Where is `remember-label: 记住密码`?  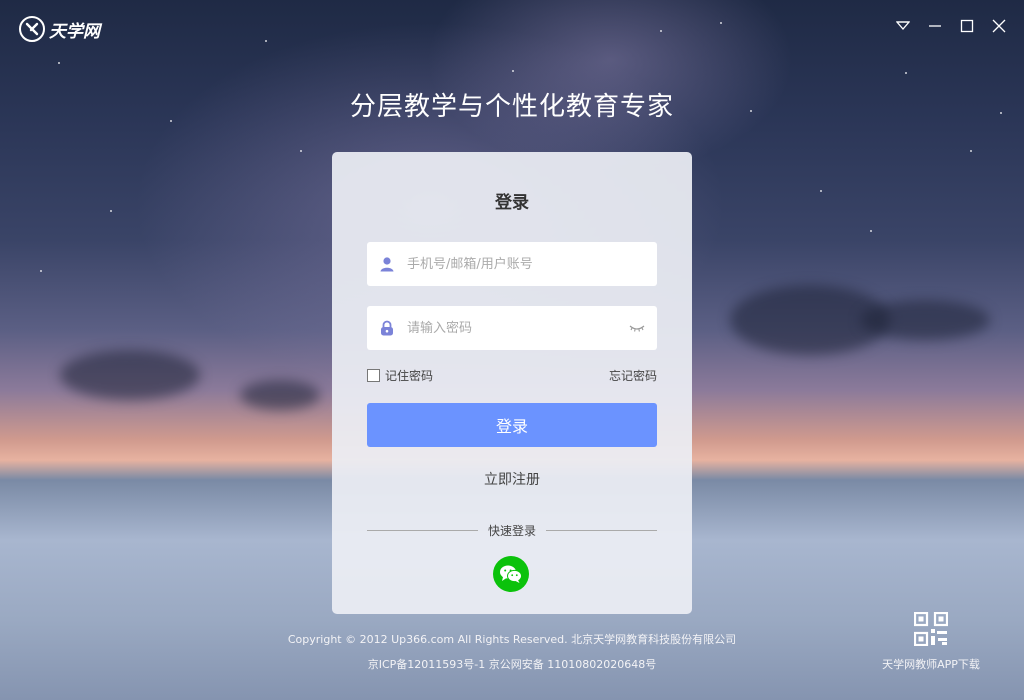
remember-label: 记住密码 is located at coordinates (409, 376).